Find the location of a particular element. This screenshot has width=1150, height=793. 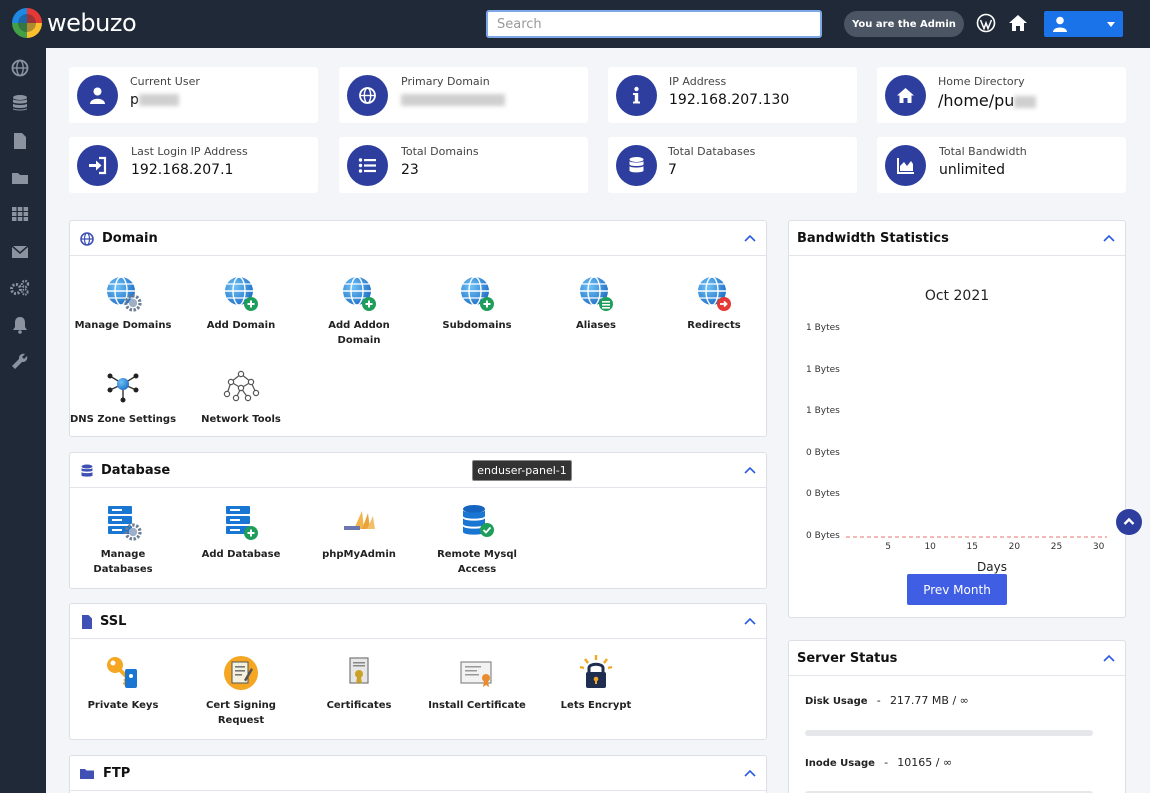

info-card-last-login-ip: Last Login IP Address 192.168.207.1 is located at coordinates (193, 165).